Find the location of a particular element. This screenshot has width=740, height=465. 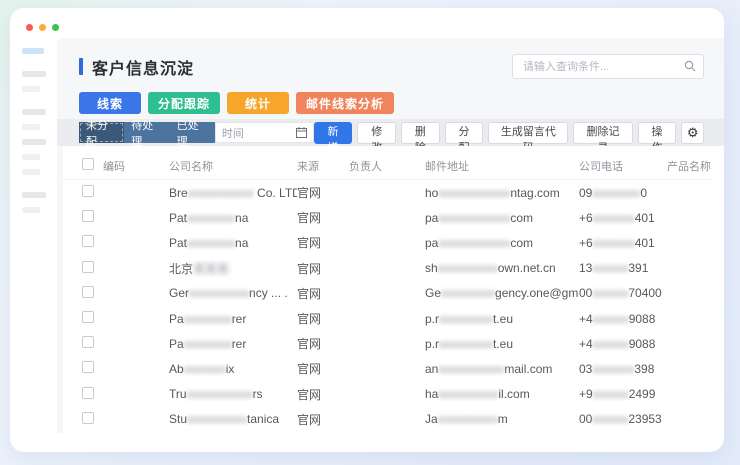

redacted-text: xxxxxxxx is located at coordinates (211, 242).